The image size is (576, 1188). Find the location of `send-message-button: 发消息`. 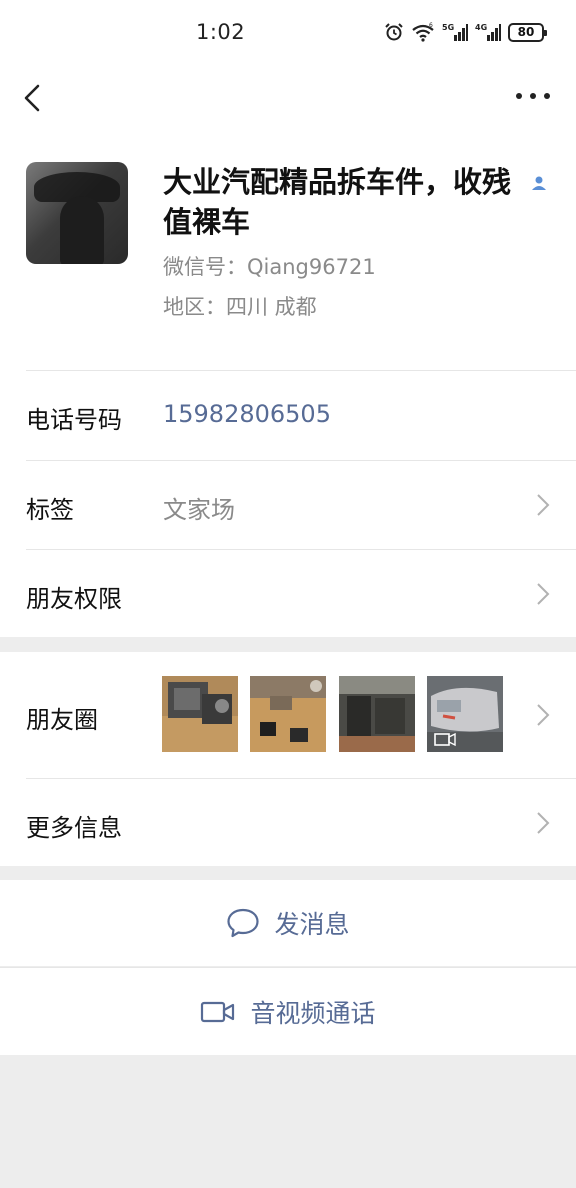

send-message-button: 发消息 is located at coordinates (288, 923).